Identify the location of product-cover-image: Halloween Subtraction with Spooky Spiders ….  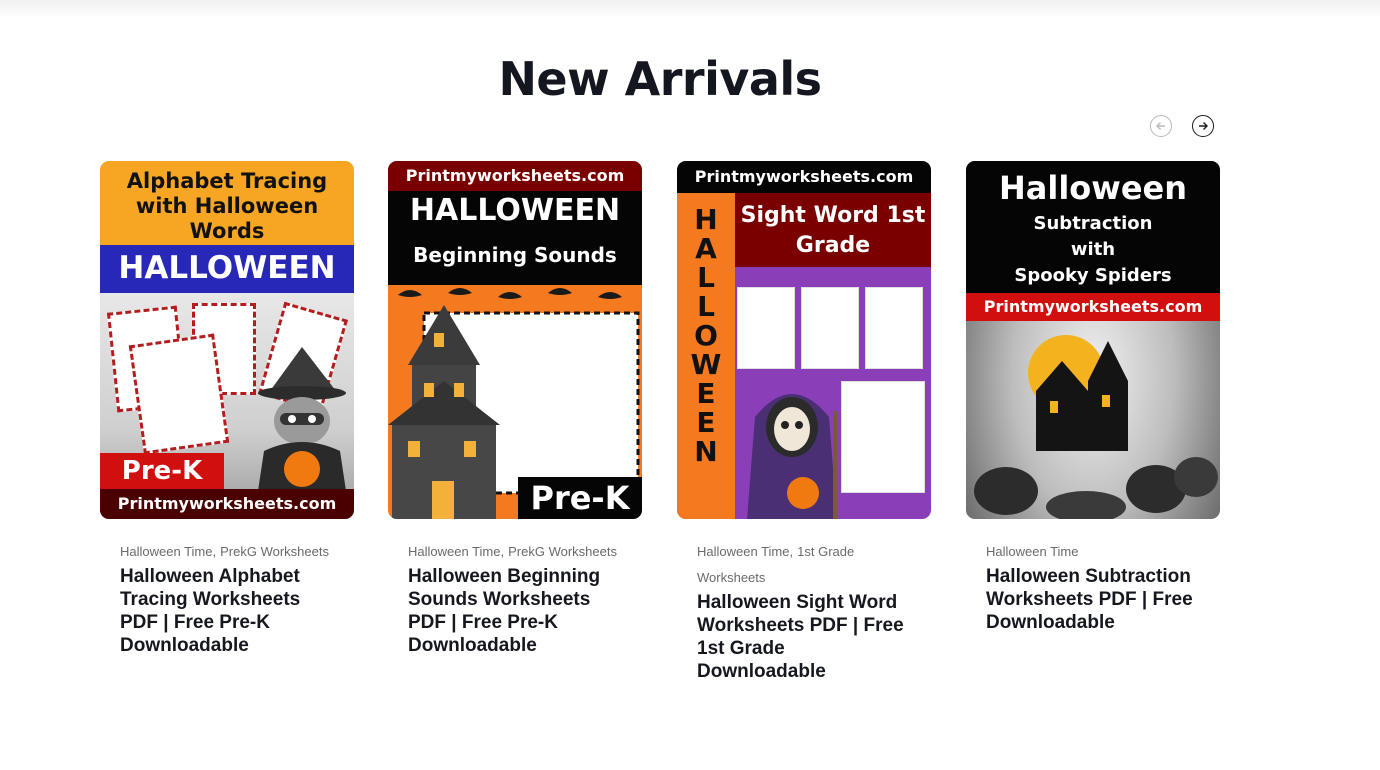
(1093, 340).